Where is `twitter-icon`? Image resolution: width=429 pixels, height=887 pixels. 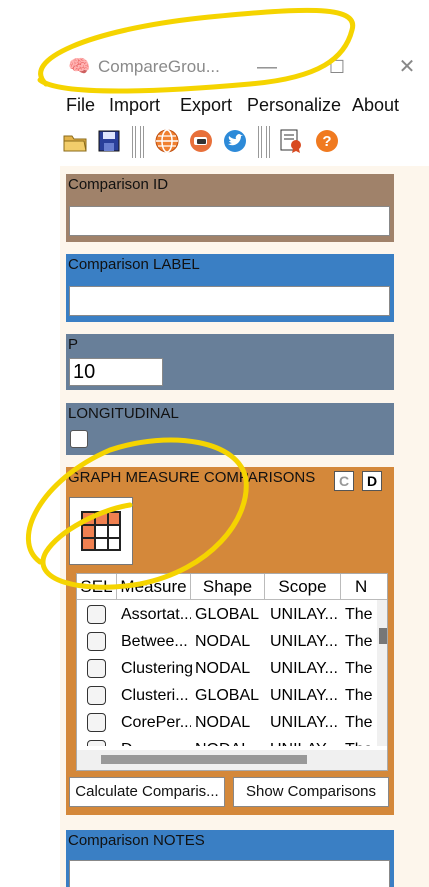 twitter-icon is located at coordinates (235, 141).